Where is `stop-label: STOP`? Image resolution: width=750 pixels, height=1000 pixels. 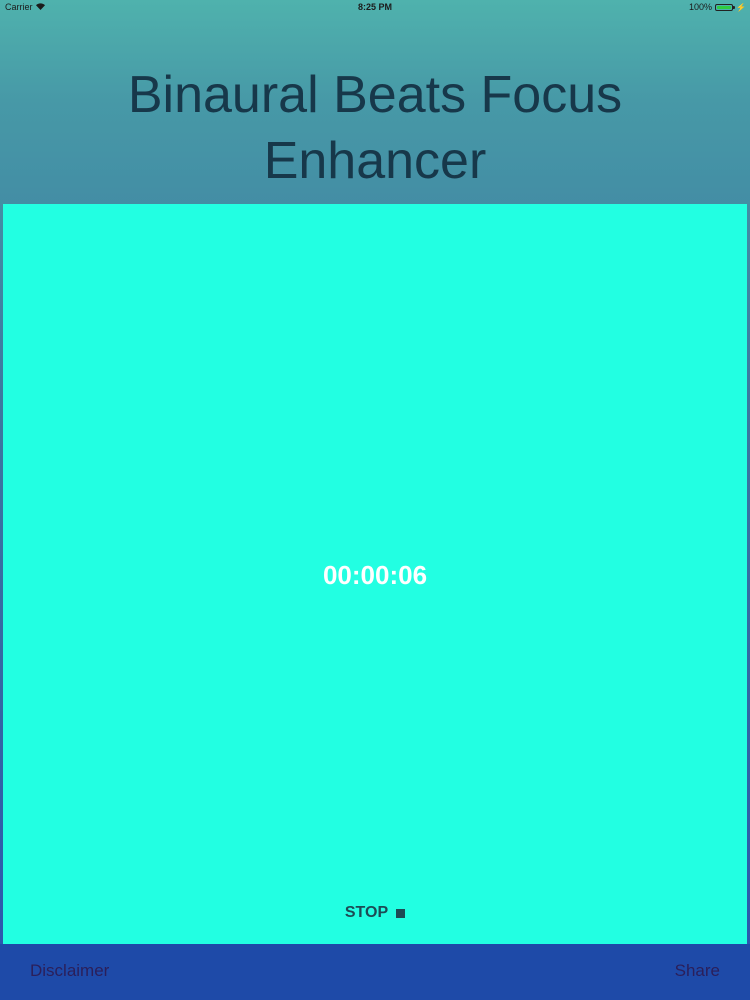 stop-label: STOP is located at coordinates (366, 912).